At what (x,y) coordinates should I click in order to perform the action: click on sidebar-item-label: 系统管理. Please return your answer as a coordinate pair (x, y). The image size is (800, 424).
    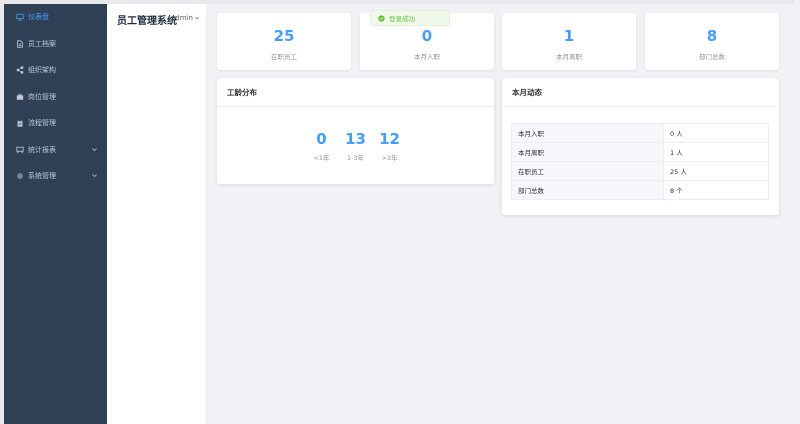
    Looking at the image, I should click on (42, 176).